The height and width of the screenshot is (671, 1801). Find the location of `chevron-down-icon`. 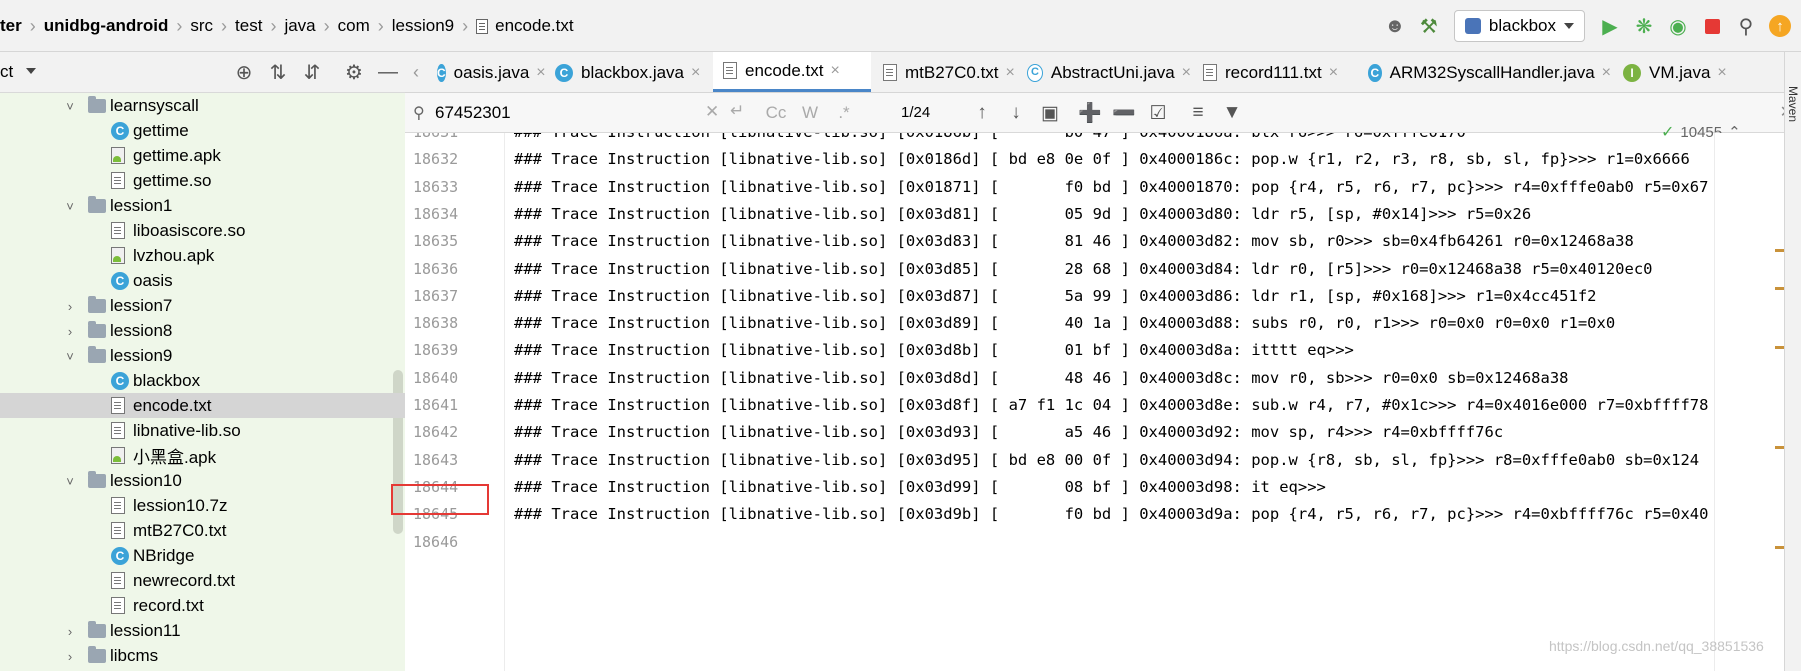

chevron-down-icon is located at coordinates (30, 71).